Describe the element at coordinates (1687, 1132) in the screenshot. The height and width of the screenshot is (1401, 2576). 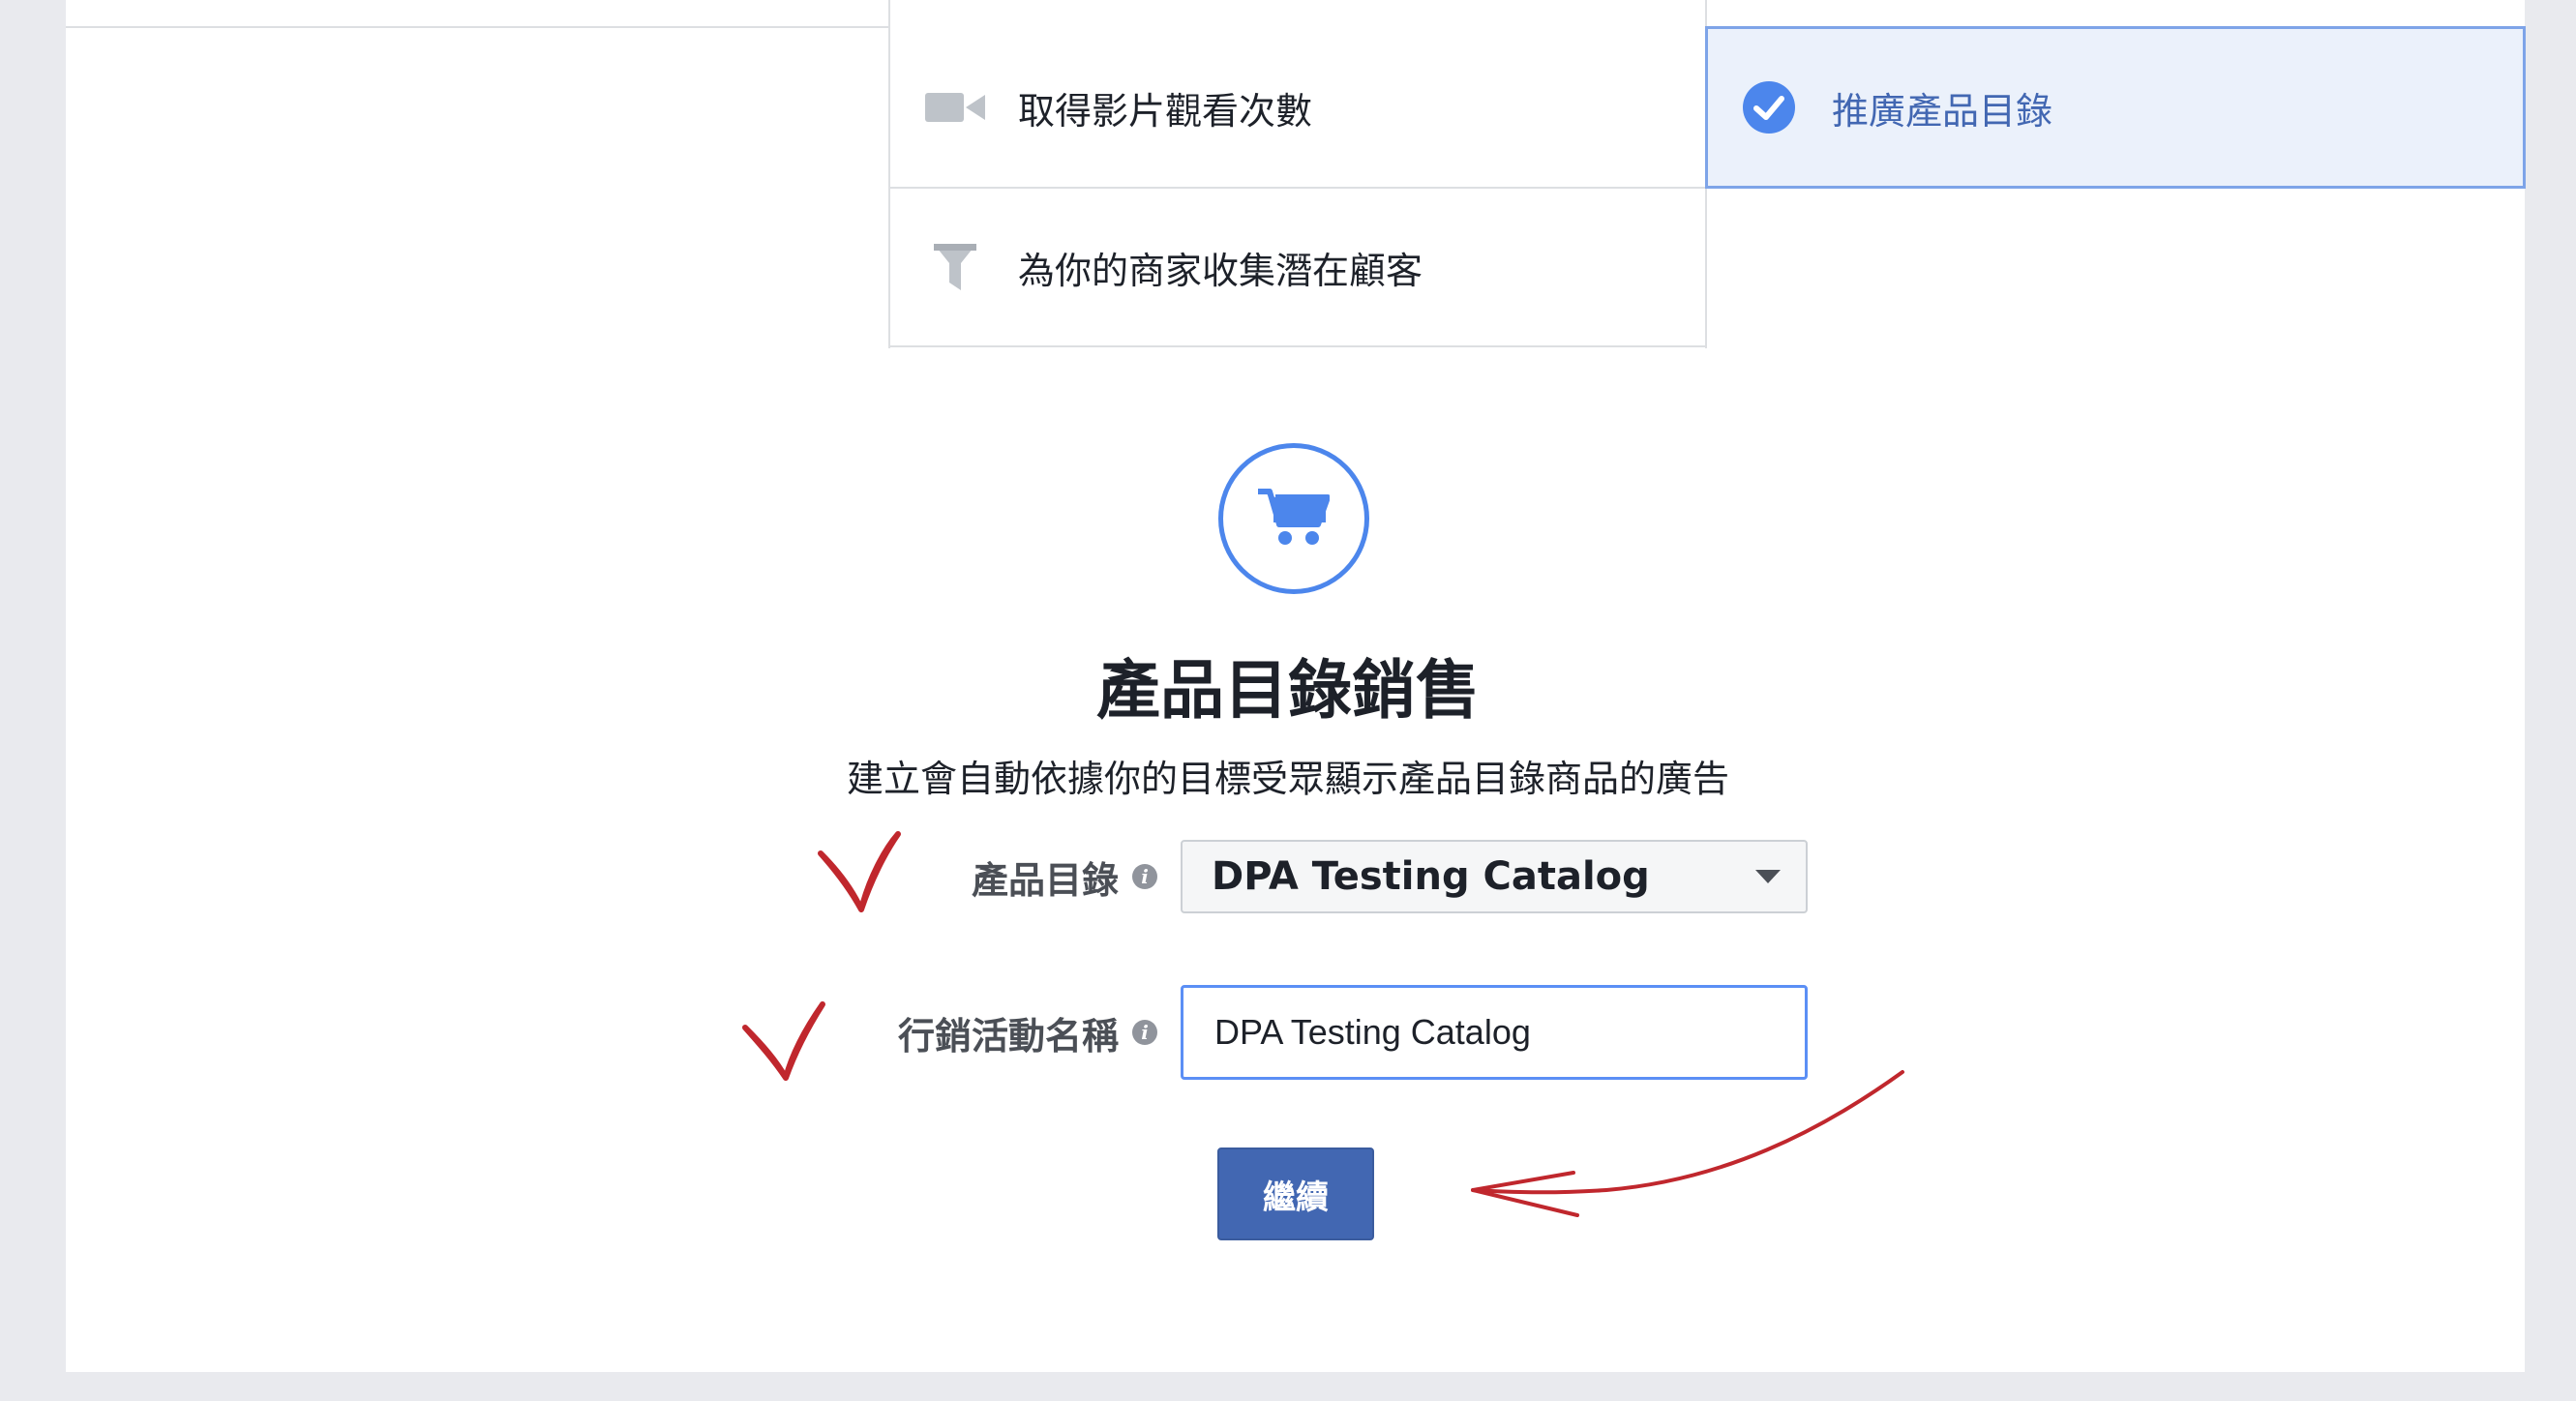
I see `annotation-arrow` at that location.